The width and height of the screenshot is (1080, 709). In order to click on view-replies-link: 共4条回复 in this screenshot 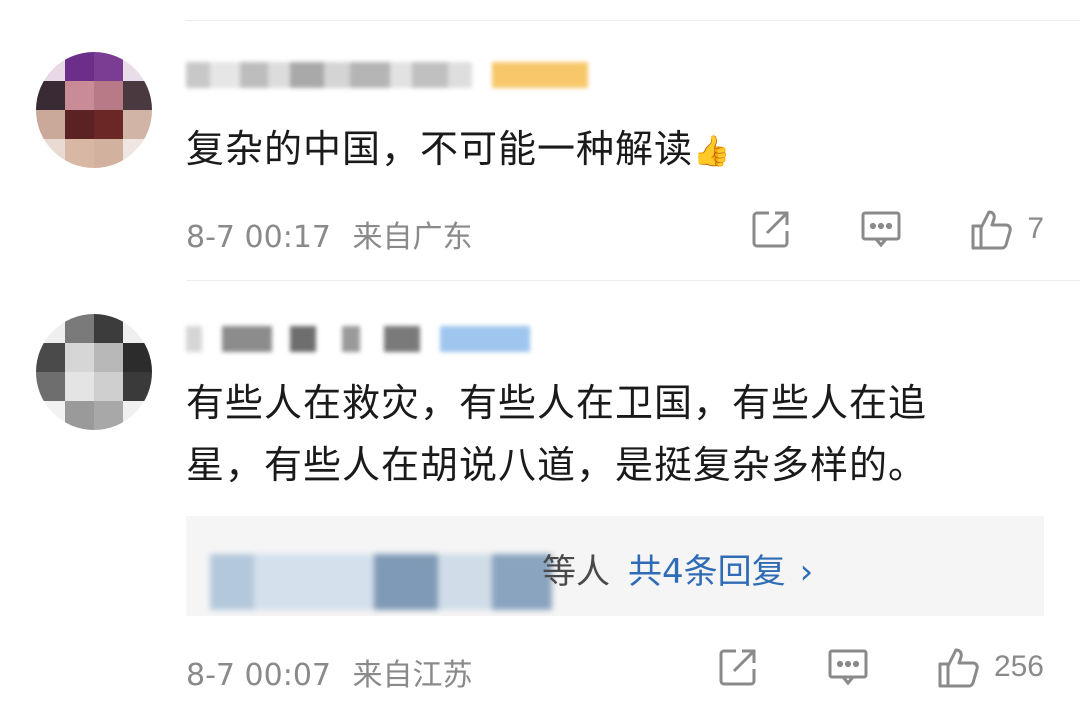, I will do `click(707, 572)`.